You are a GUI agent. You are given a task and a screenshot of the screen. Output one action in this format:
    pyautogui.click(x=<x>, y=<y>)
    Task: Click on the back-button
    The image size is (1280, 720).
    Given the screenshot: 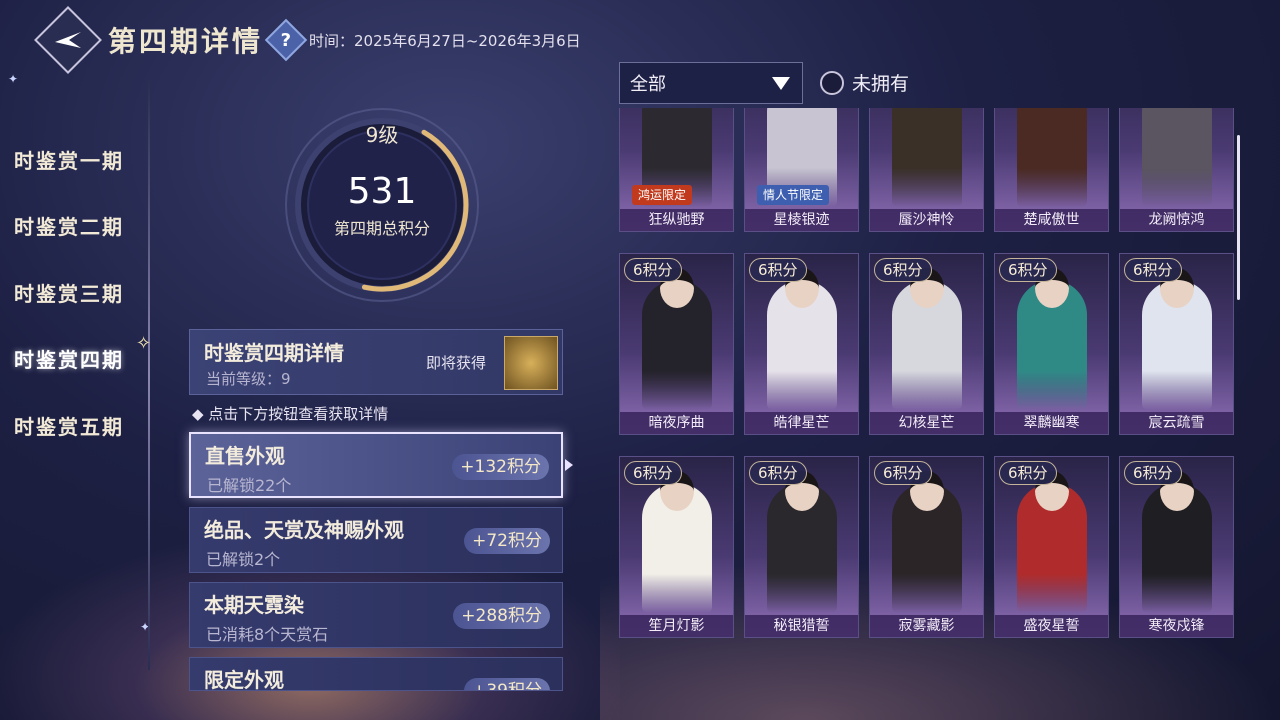 What is the action you would take?
    pyautogui.click(x=68, y=40)
    